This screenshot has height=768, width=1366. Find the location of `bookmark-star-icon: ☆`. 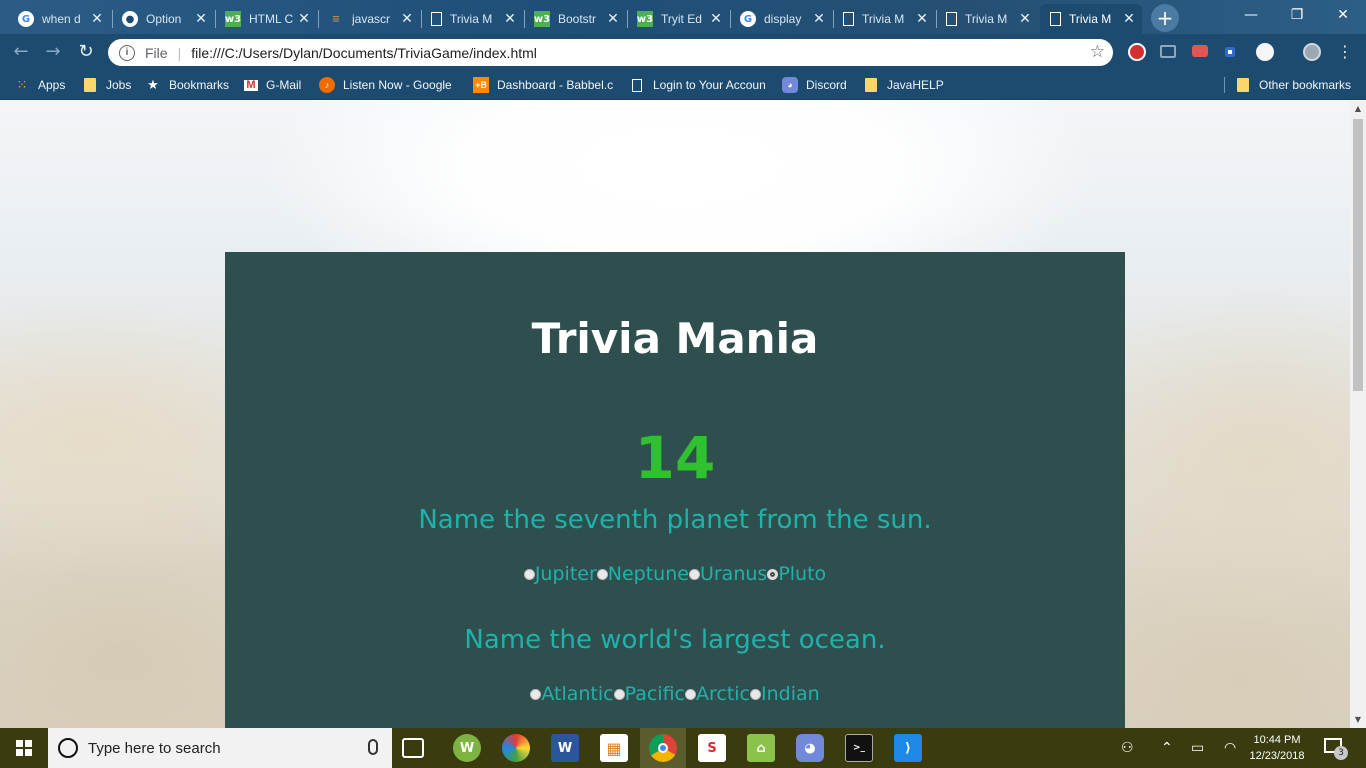

bookmark-star-icon: ☆ is located at coordinates (1097, 52).